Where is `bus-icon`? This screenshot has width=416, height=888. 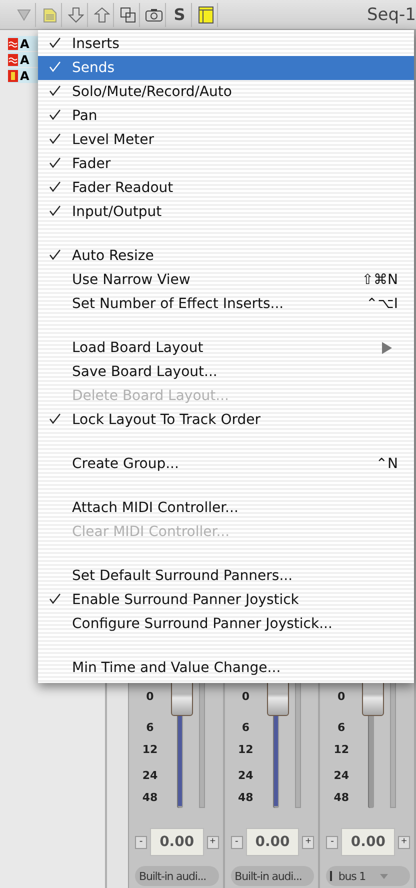 bus-icon is located at coordinates (331, 876).